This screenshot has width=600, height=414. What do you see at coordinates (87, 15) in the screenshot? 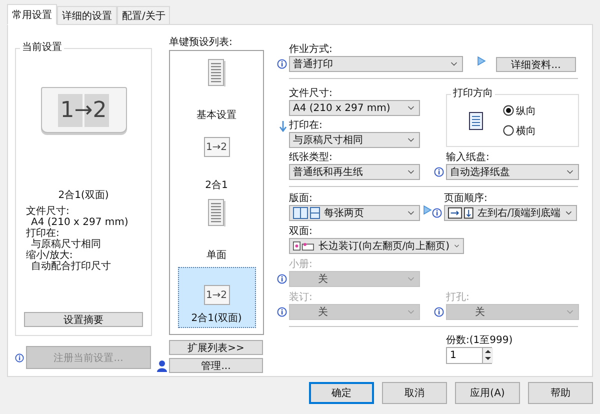
I see `tab: 详细的设置` at bounding box center [87, 15].